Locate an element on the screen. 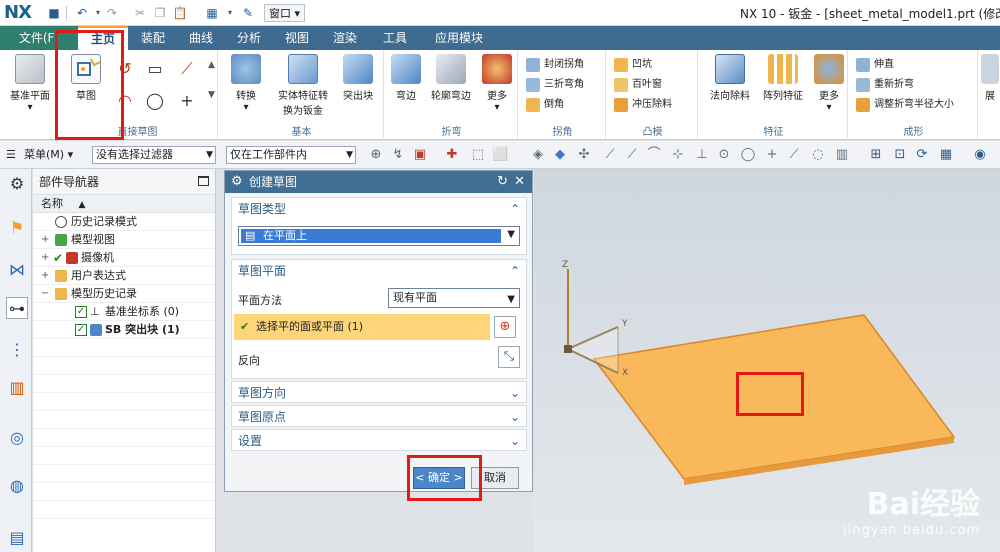  section-sketch-orientation: 草图方向 ⌄ is located at coordinates (379, 392).